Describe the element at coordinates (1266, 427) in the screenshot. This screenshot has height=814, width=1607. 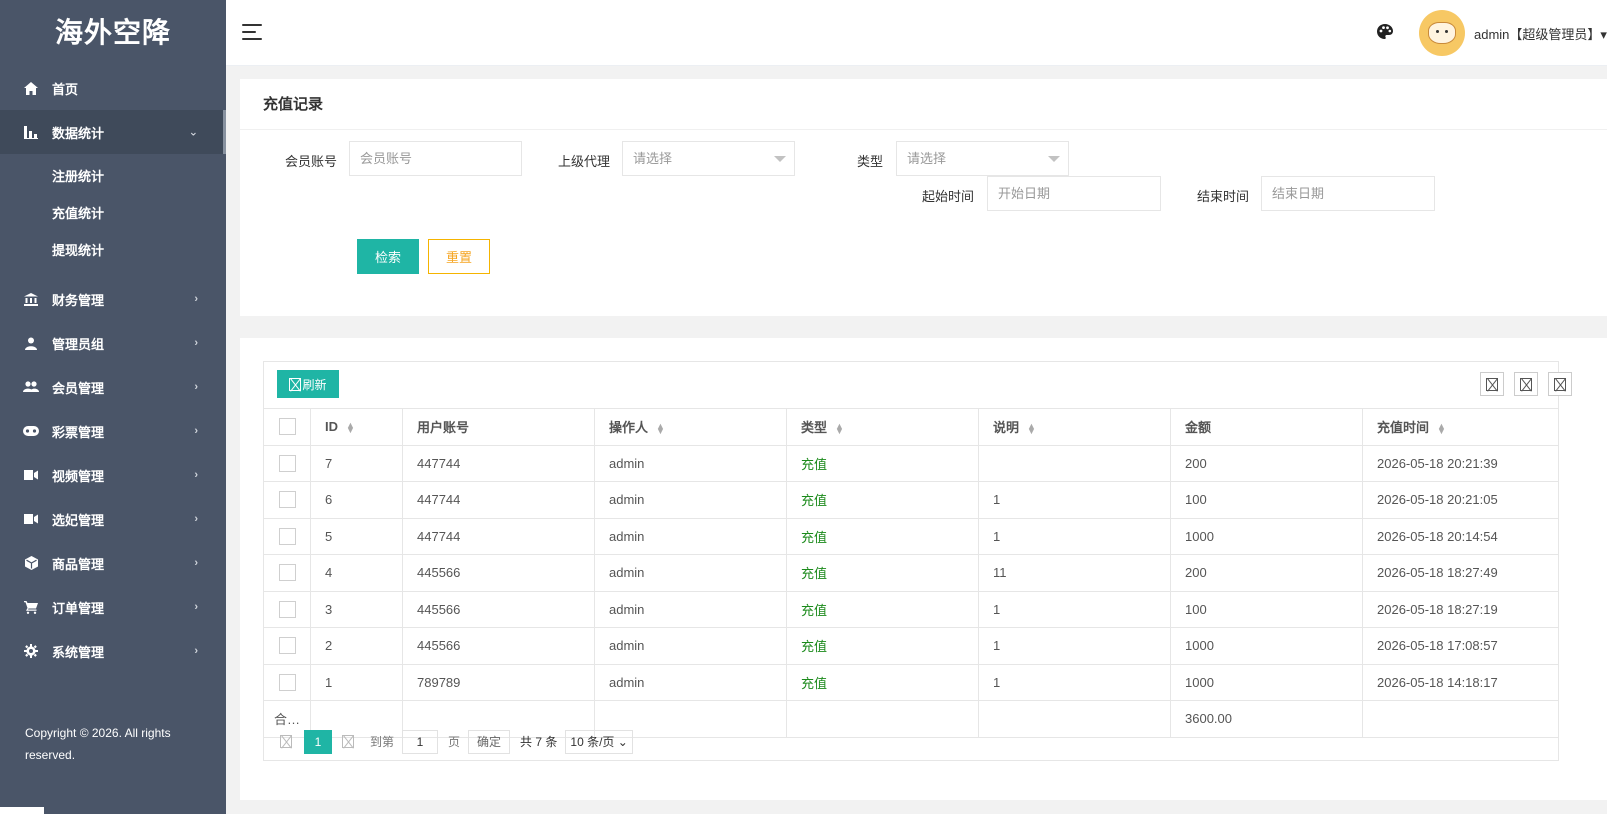
I see `column-header-amount: 金额` at that location.